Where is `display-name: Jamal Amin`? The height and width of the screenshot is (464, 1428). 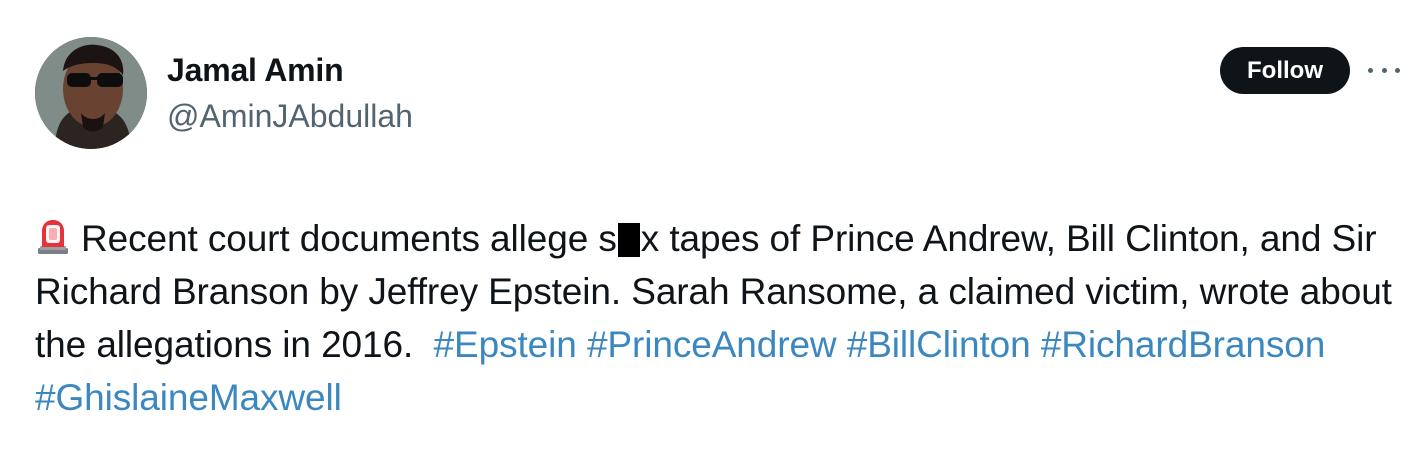 display-name: Jamal Amin is located at coordinates (290, 70).